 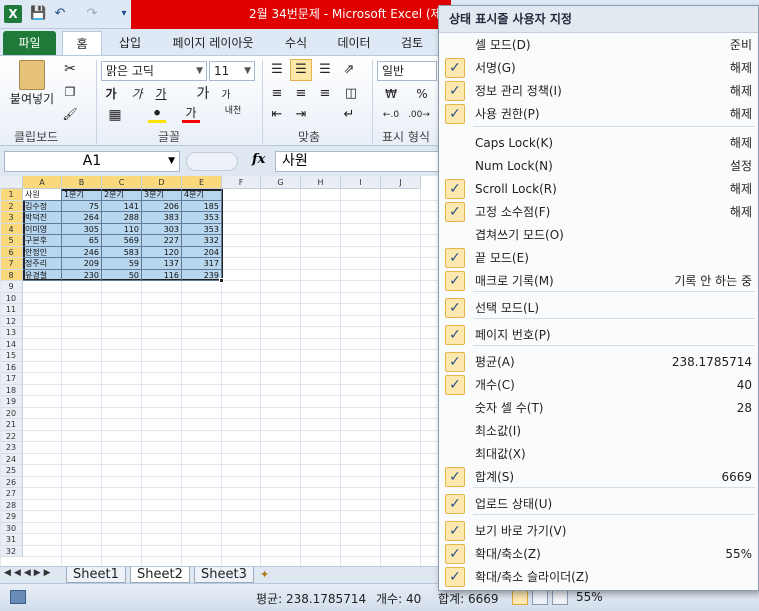 What do you see at coordinates (422, 94) in the screenshot?
I see `percent-button: %` at bounding box center [422, 94].